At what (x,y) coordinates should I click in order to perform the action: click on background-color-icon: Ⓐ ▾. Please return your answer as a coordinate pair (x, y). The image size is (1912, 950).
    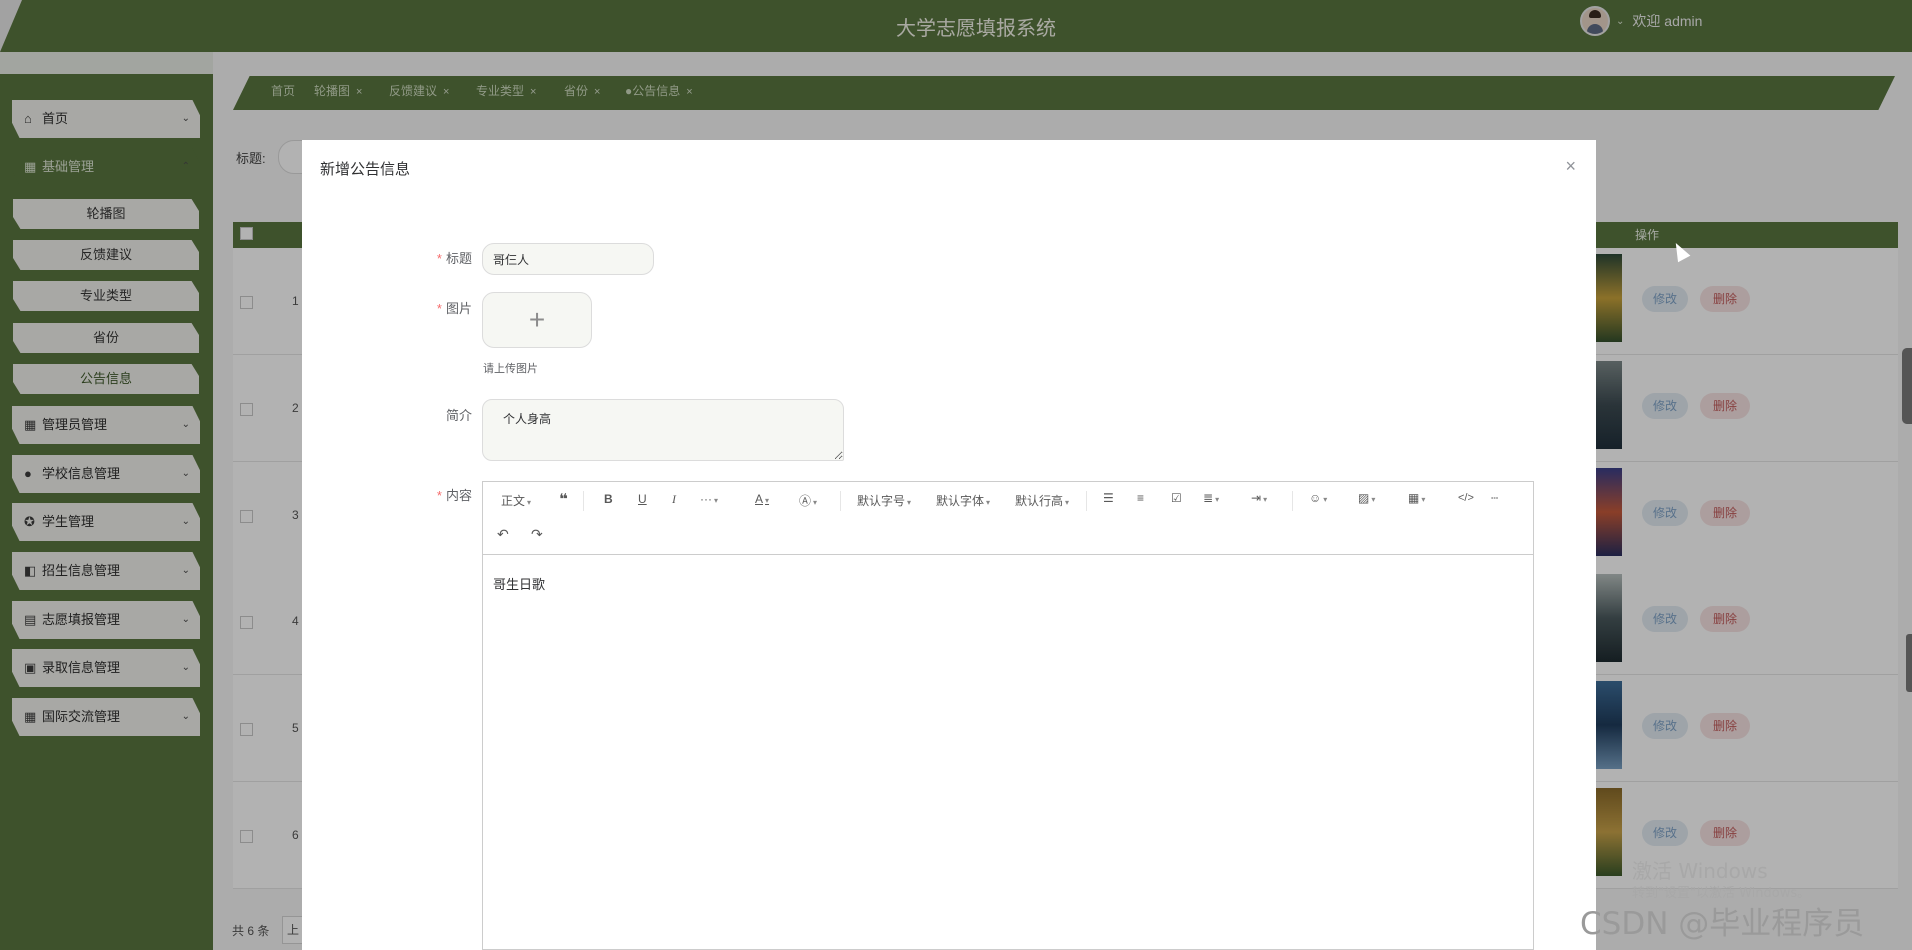
    Looking at the image, I should click on (808, 500).